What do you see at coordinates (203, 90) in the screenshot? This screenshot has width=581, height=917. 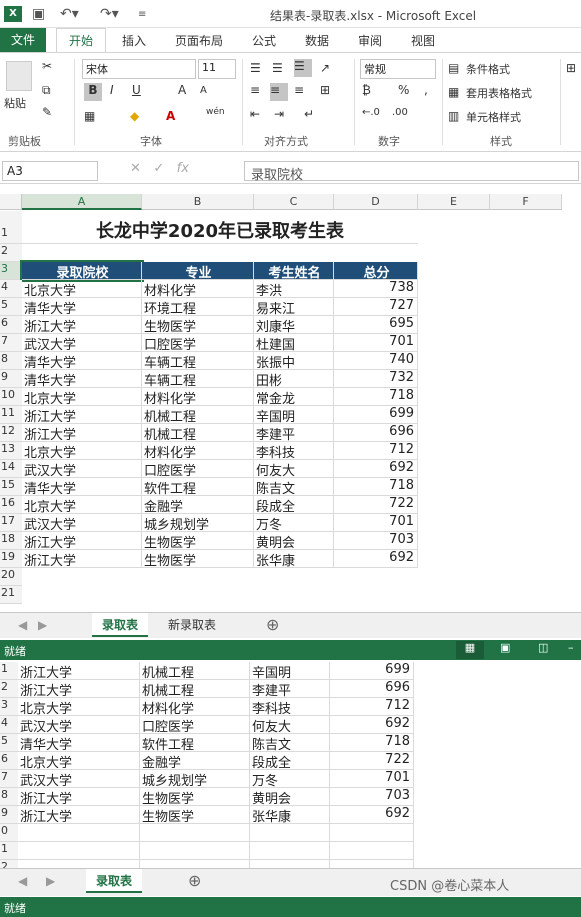 I see `shrink-font-button: A` at bounding box center [203, 90].